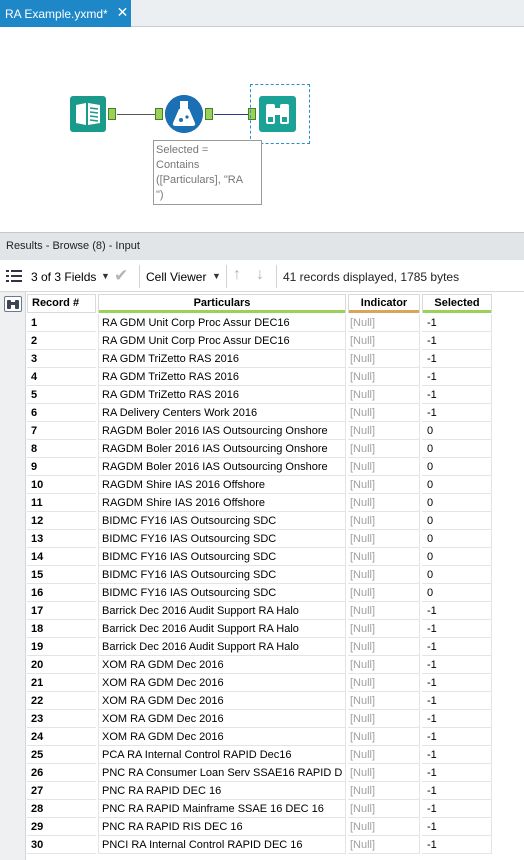 This screenshot has width=524, height=860. Describe the element at coordinates (260, 521) in the screenshot. I see `table-row: 12 BIDMC FY16 IAS Outsourcing SDC [Null] 0` at that location.